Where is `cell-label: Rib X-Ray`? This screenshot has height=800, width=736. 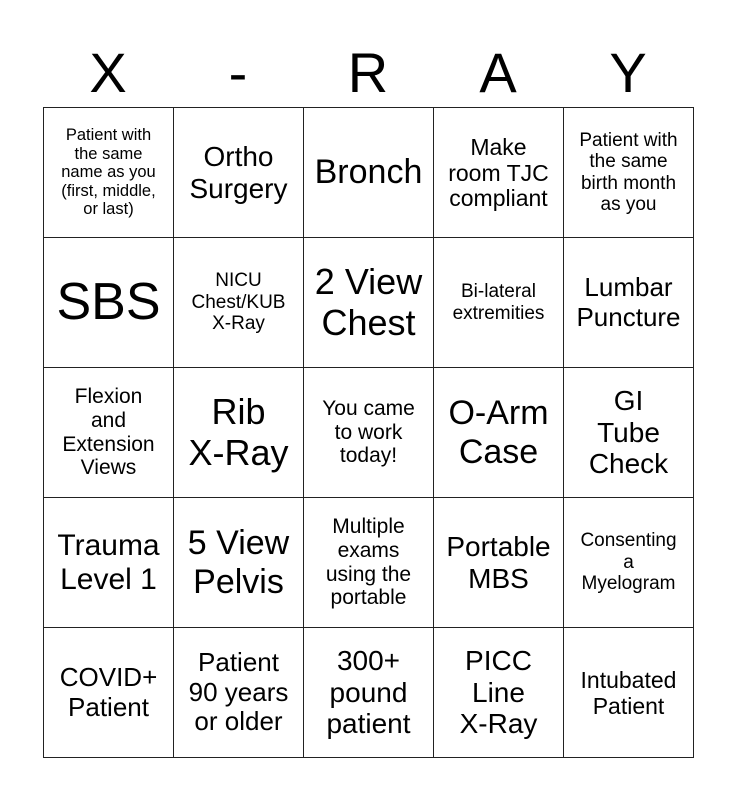 cell-label: Rib X-Ray is located at coordinates (238, 431).